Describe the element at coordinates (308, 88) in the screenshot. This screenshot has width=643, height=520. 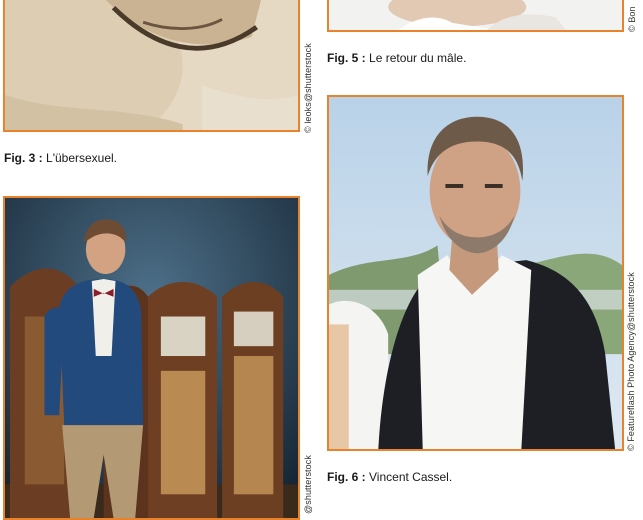
I see `fig3-credit: © leoks@shutterstock` at that location.